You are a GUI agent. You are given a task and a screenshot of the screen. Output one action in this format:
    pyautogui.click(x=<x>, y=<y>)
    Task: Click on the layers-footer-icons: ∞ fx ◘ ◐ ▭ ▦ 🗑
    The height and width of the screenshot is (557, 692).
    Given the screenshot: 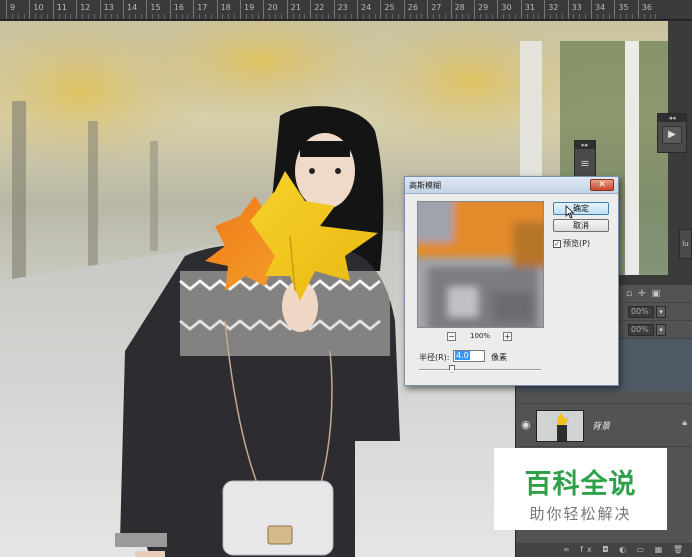 What is the action you would take?
    pyautogui.click(x=604, y=550)
    